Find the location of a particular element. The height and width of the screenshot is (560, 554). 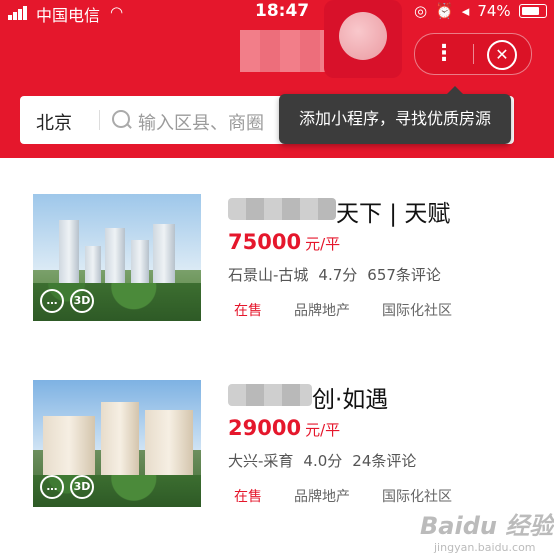

search-divider is located at coordinates (99, 120).